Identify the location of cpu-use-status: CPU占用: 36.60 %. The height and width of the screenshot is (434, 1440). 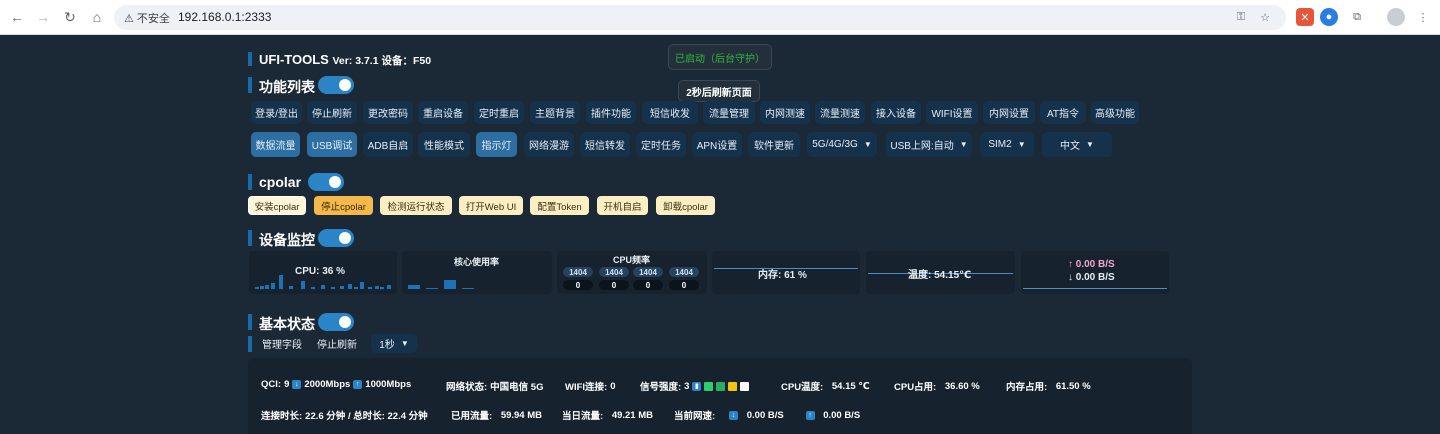
(937, 386).